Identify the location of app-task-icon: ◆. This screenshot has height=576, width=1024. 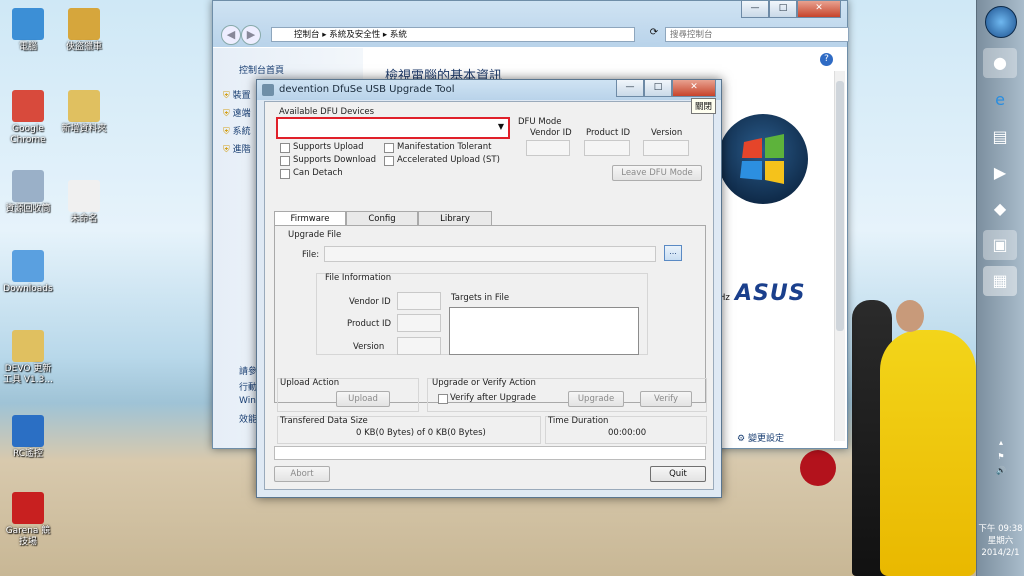
(1000, 209).